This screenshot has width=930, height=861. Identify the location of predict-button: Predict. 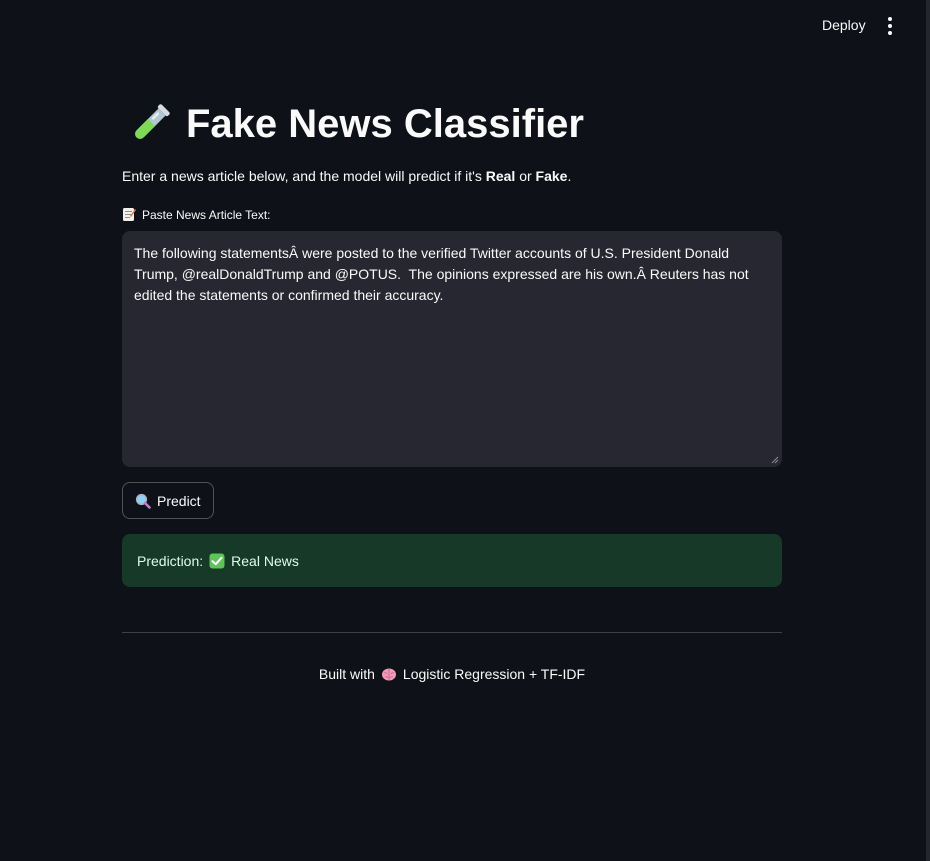
(168, 500).